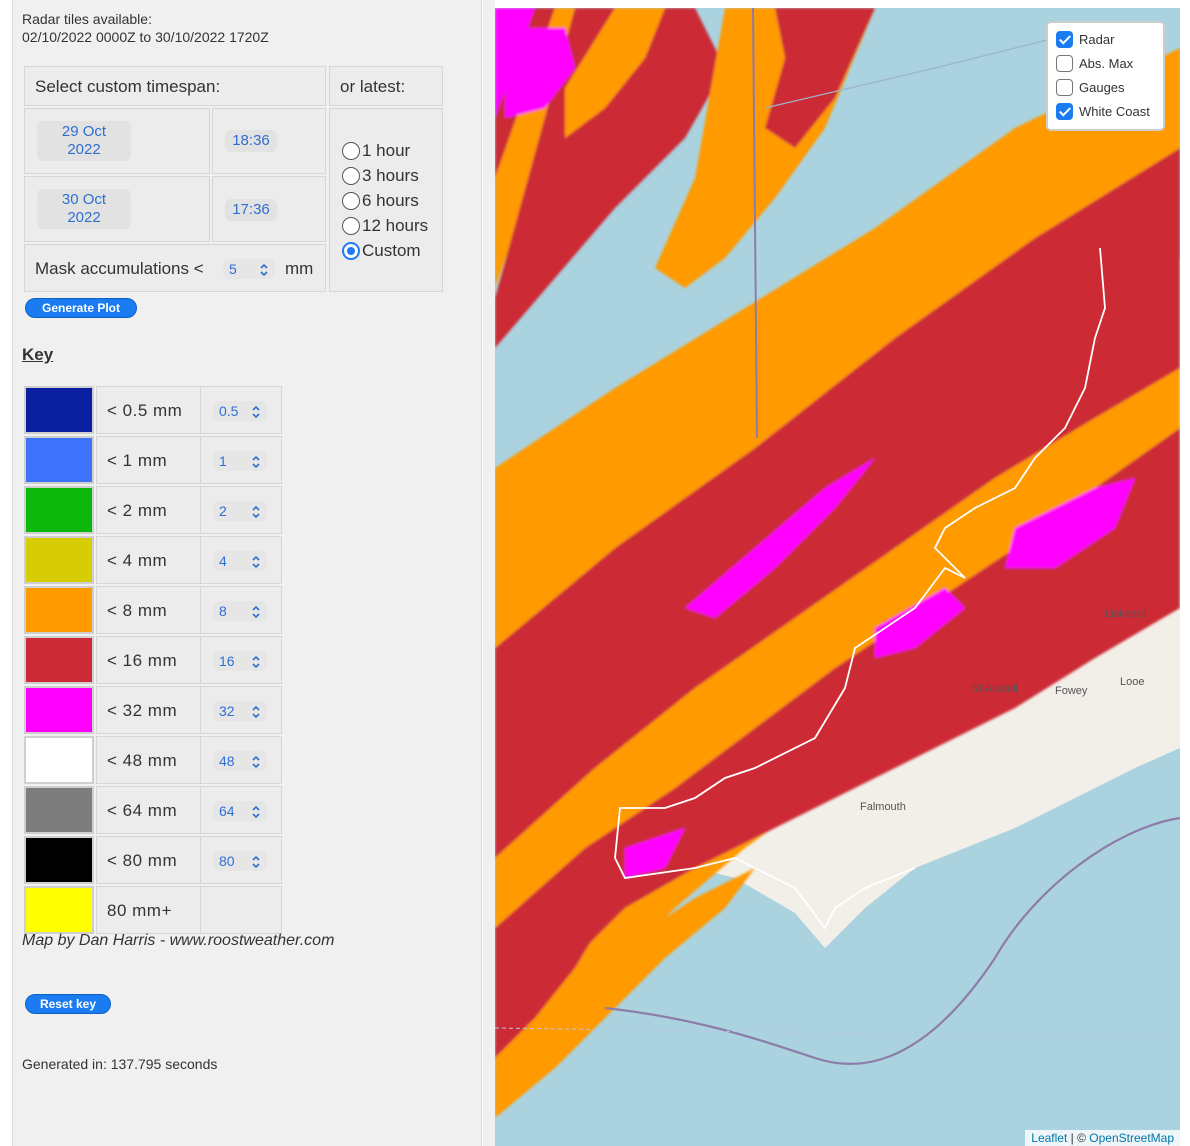  Describe the element at coordinates (142, 760) in the screenshot. I see `key-label: < 48 mm` at that location.